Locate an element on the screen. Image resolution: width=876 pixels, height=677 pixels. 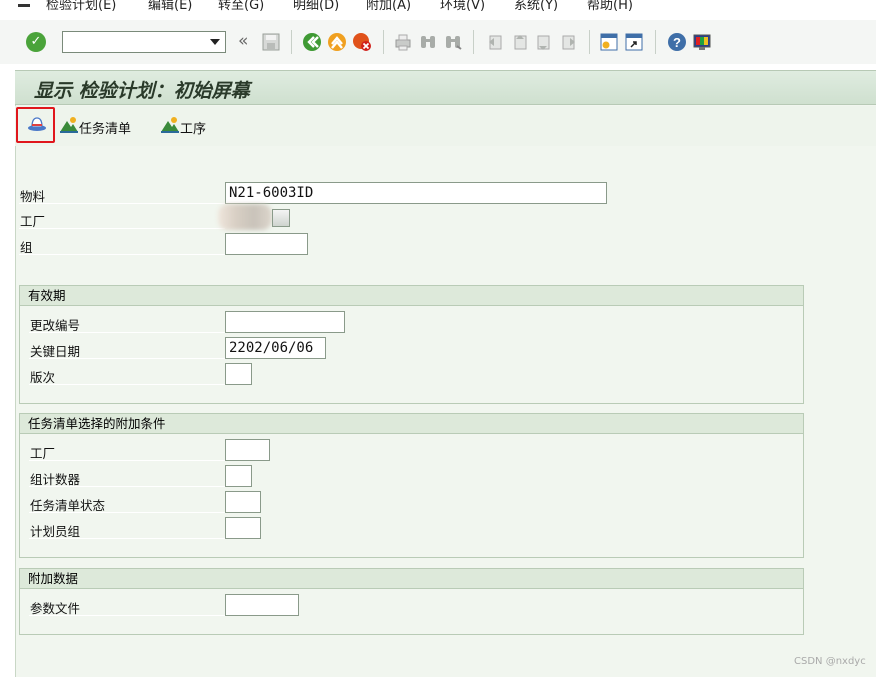
help-icon: ? is located at coordinates (677, 42).